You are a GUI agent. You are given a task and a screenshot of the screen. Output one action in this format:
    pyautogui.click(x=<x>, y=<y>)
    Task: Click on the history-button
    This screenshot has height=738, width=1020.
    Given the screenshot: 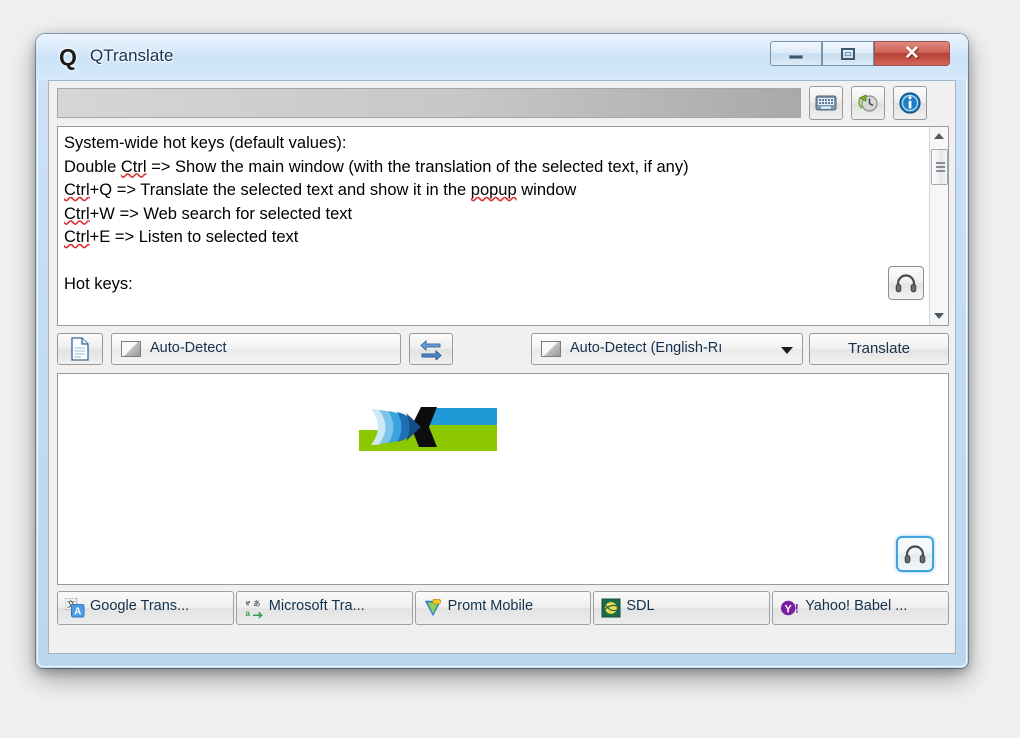 What is the action you would take?
    pyautogui.click(x=868, y=103)
    